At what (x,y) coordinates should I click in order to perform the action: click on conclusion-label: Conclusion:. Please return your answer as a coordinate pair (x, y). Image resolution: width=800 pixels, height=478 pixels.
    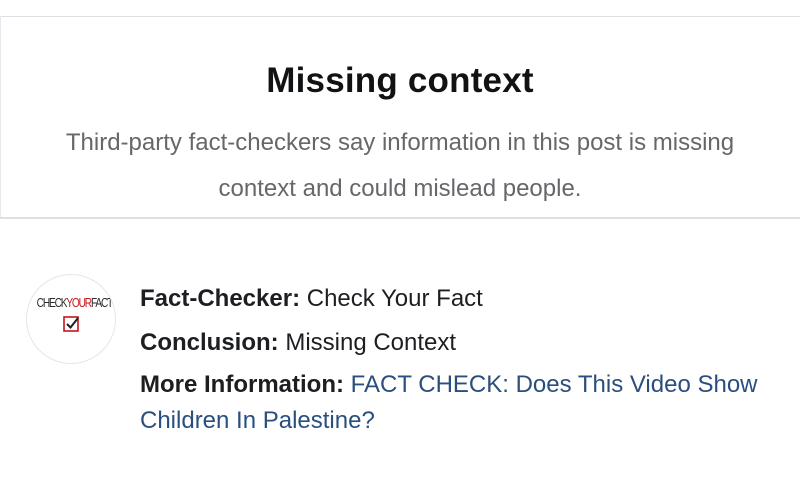
    Looking at the image, I should click on (209, 342).